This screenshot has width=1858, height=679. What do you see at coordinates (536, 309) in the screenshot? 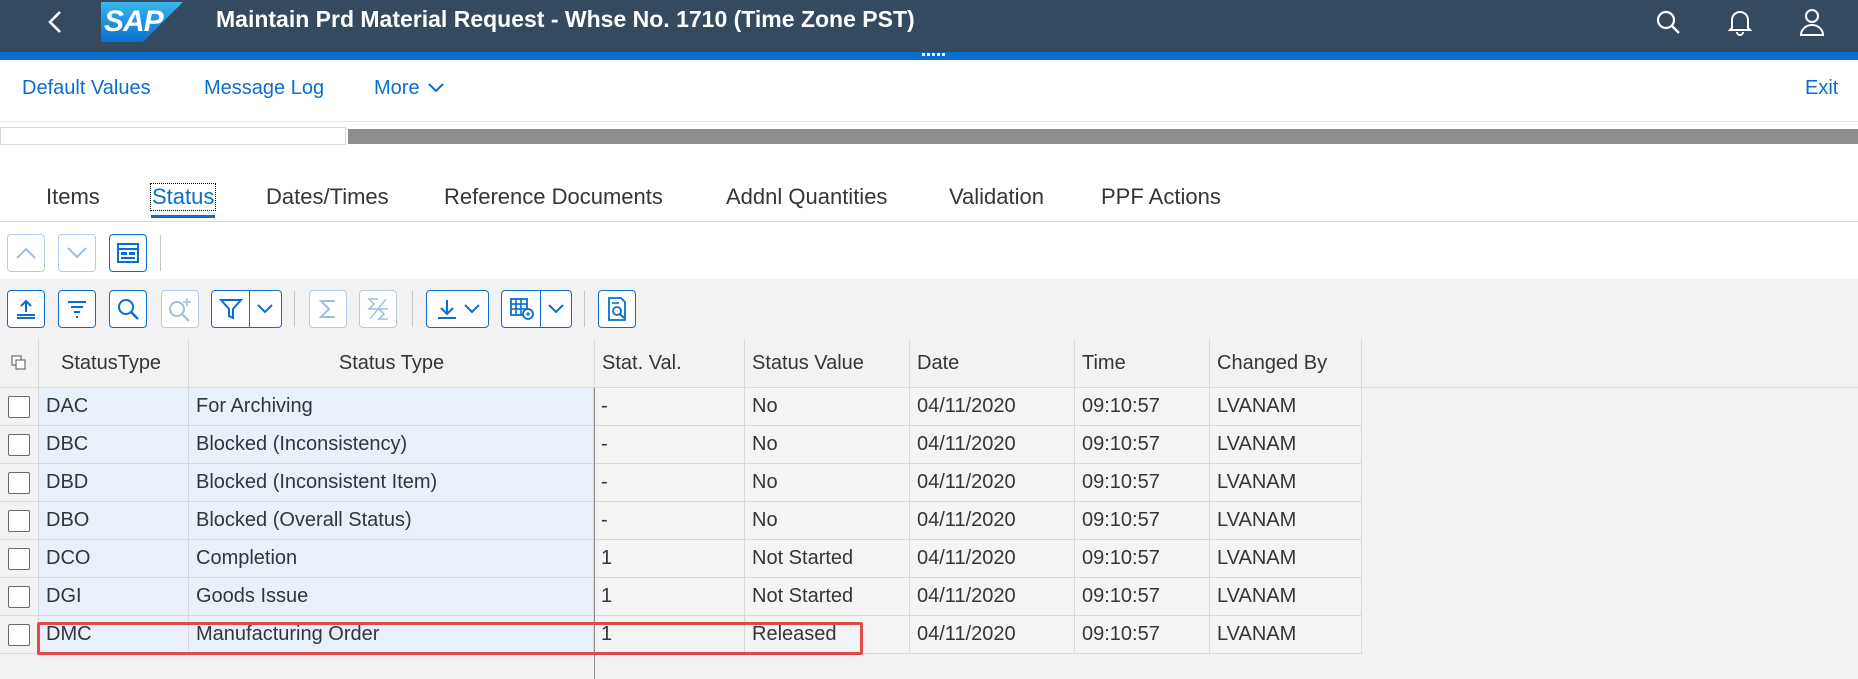
I see `layout-settings-button` at bounding box center [536, 309].